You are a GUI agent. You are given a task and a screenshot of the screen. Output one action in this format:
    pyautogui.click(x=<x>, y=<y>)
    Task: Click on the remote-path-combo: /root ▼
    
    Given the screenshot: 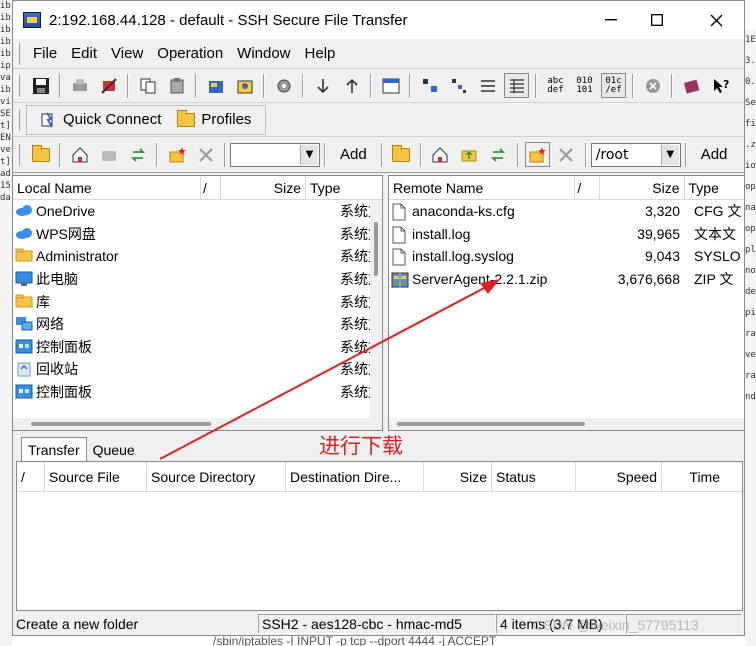 What is the action you would take?
    pyautogui.click(x=635, y=154)
    